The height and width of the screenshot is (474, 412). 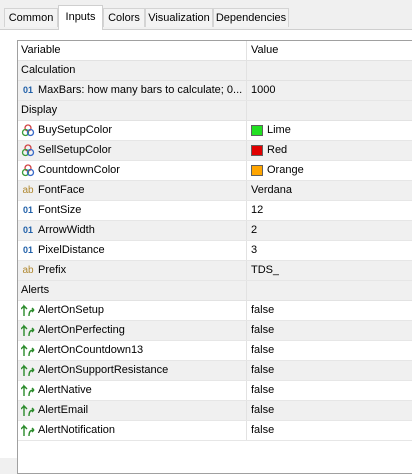 I want to click on input-label: SellSetupColor, so click(x=75, y=150).